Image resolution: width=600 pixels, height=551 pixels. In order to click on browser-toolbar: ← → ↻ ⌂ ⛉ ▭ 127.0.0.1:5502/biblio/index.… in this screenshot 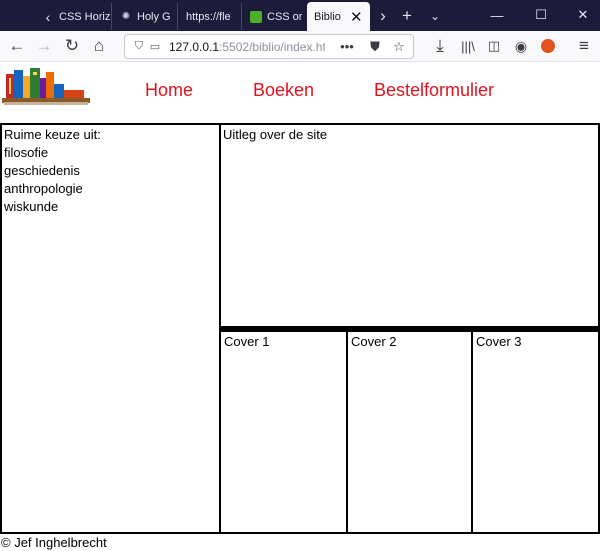, I will do `click(300, 46)`.